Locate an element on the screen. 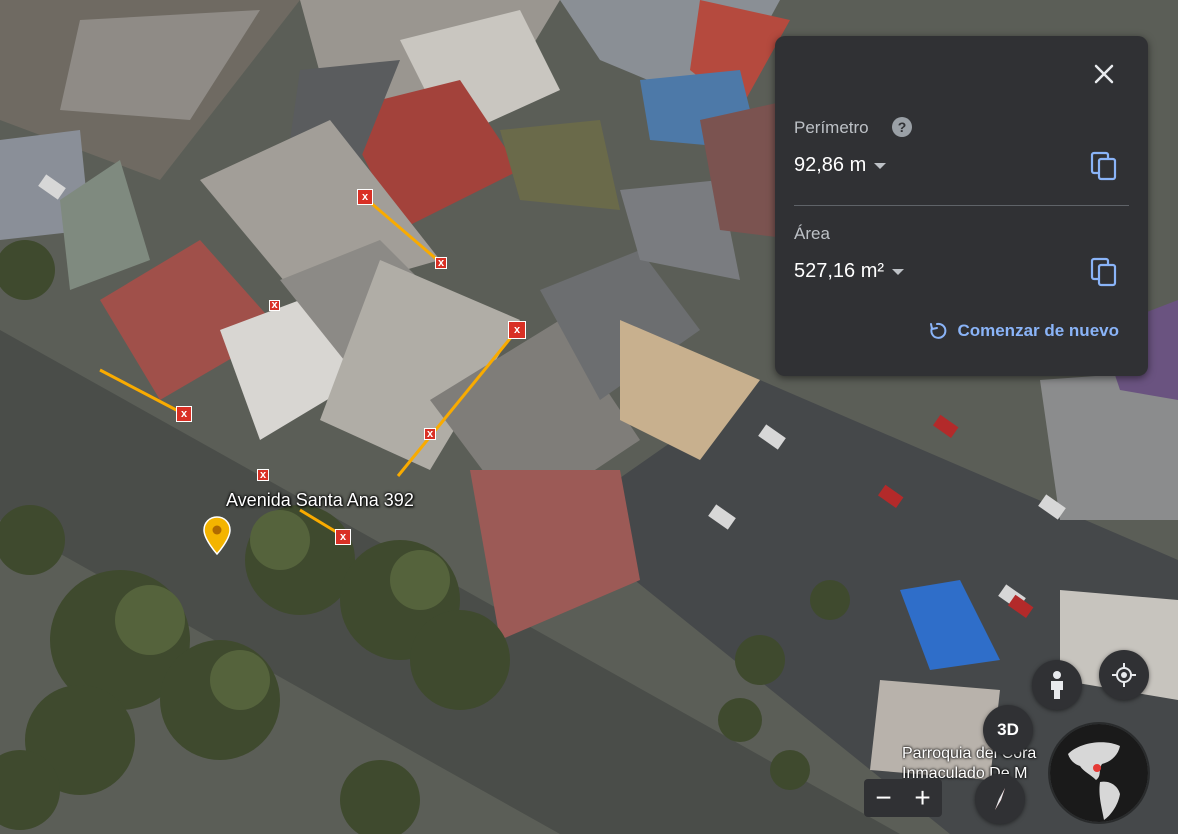 This screenshot has width=1178, height=834. zoom-controls: − + is located at coordinates (903, 798).